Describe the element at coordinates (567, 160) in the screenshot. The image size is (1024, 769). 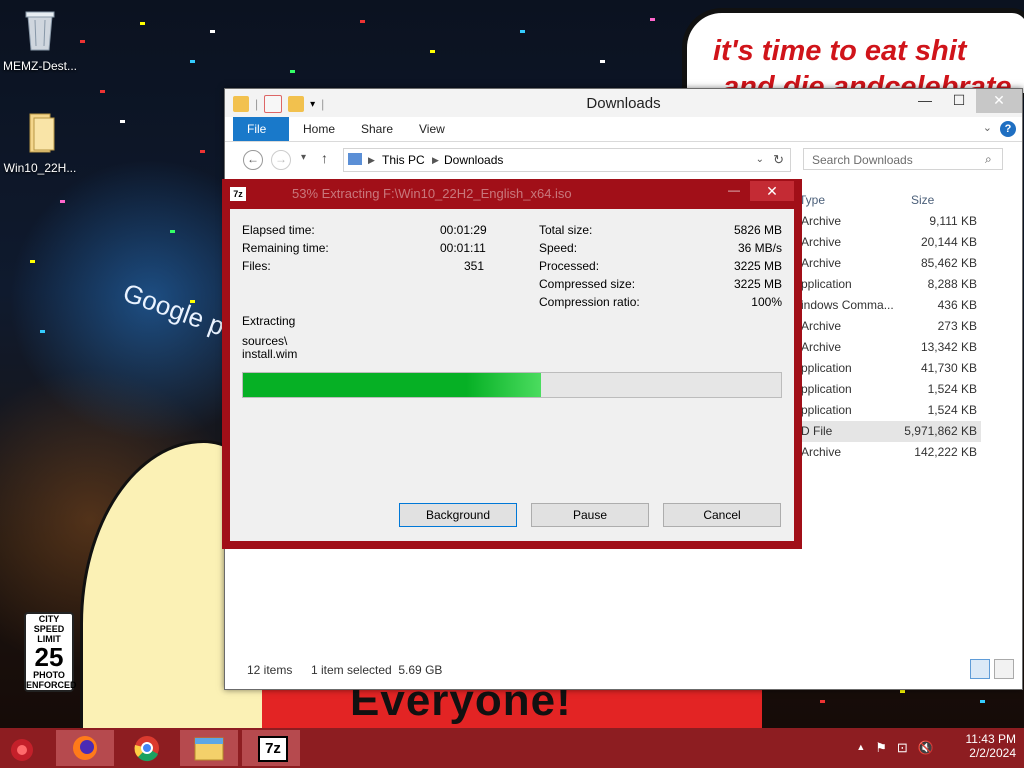
I see `address-bar: ▶ This PC ▶ Downloads ⌄ ↻` at that location.